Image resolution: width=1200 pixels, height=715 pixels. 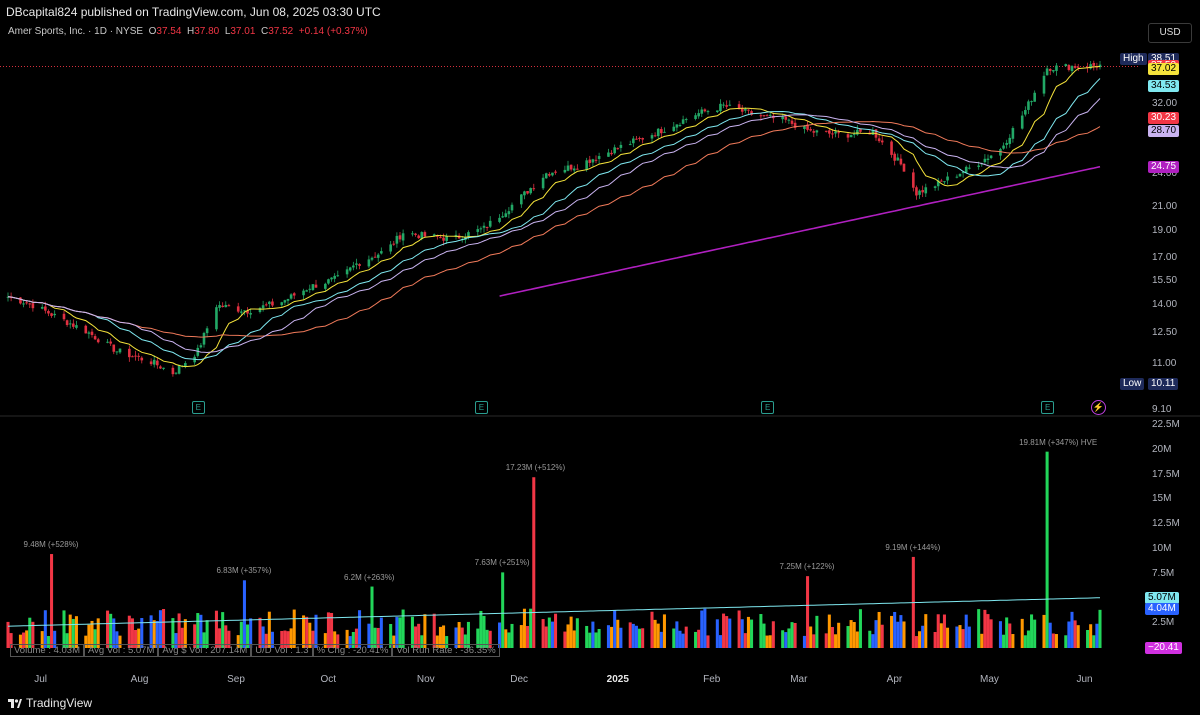 I want to click on stat-volume: Volume : 4.03M, so click(x=47, y=650).